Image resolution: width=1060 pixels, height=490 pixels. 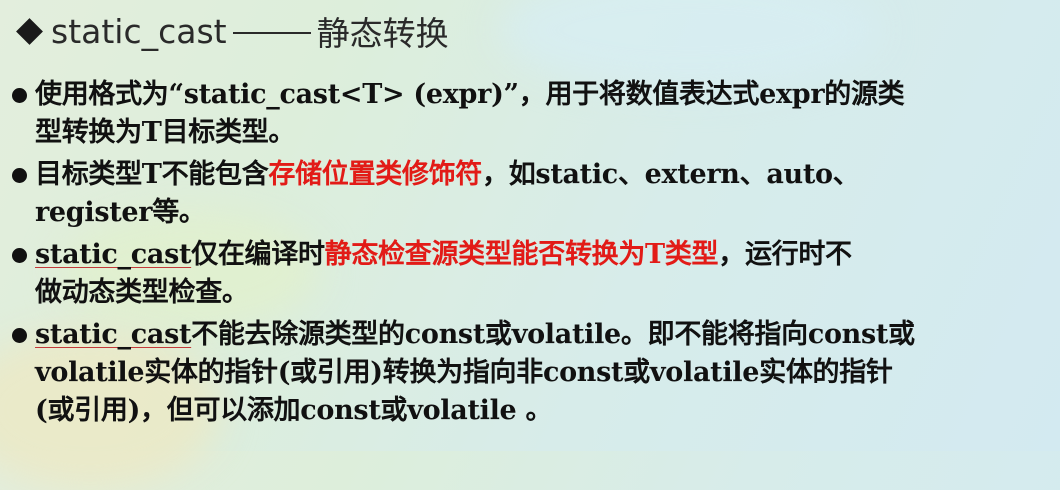 I want to click on title-text: 静态转换, so click(x=382, y=33).